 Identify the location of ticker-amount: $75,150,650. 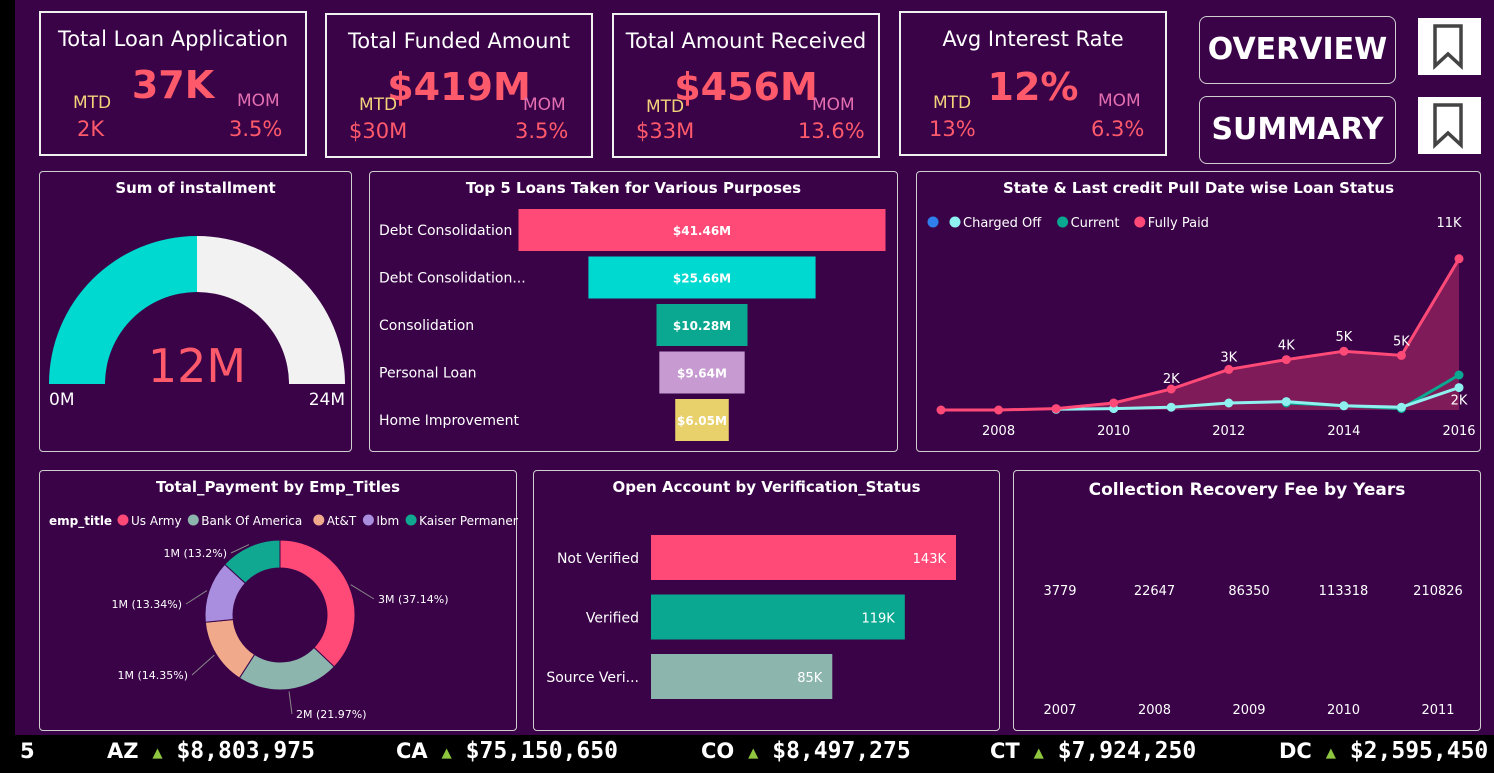
(541, 751).